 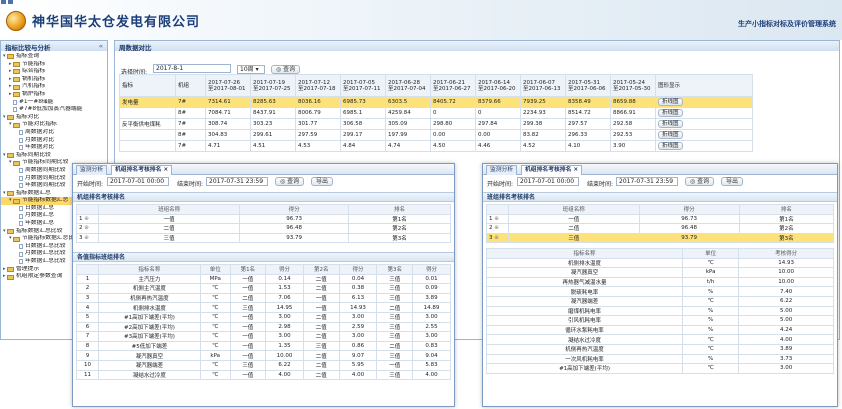 I want to click on tree-node: ▸ 锅炉指标, so click(x=54, y=95).